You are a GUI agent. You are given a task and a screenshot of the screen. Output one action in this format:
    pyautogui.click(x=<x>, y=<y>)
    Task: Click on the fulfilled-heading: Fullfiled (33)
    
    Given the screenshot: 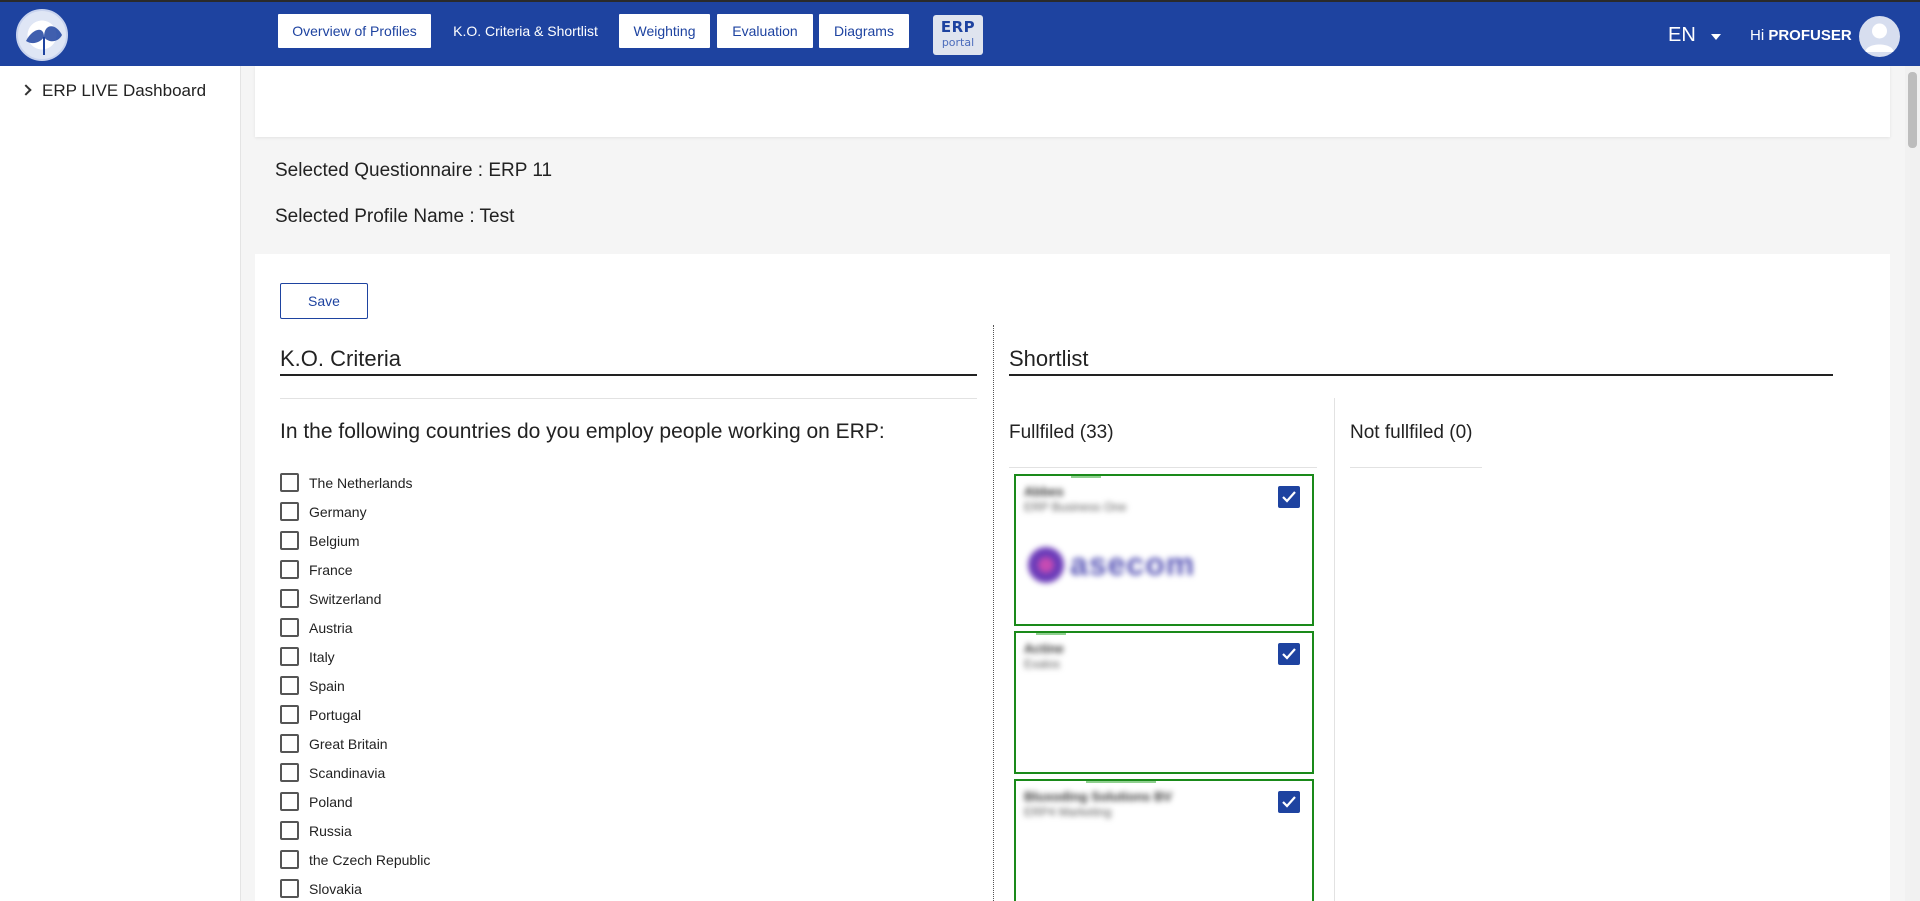 What is the action you would take?
    pyautogui.click(x=1061, y=432)
    